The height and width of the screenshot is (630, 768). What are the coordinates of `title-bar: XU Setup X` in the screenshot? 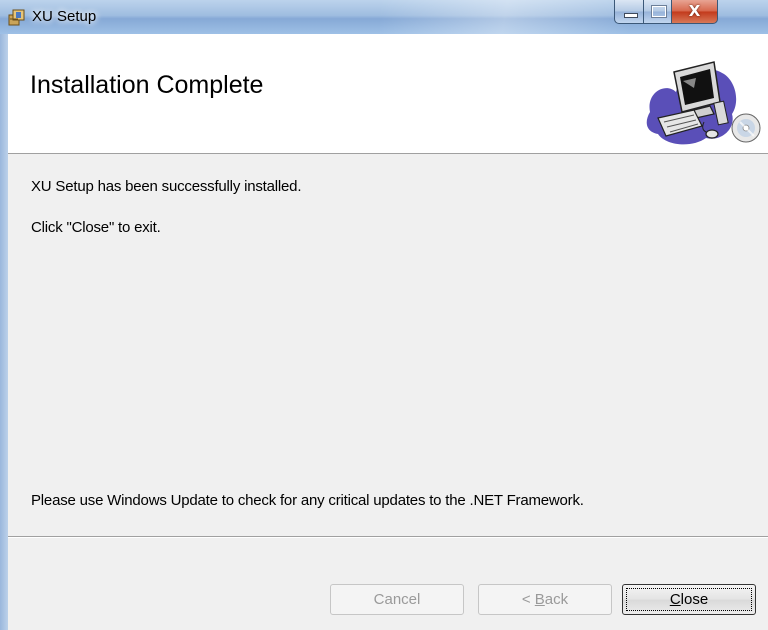 It's located at (384, 17).